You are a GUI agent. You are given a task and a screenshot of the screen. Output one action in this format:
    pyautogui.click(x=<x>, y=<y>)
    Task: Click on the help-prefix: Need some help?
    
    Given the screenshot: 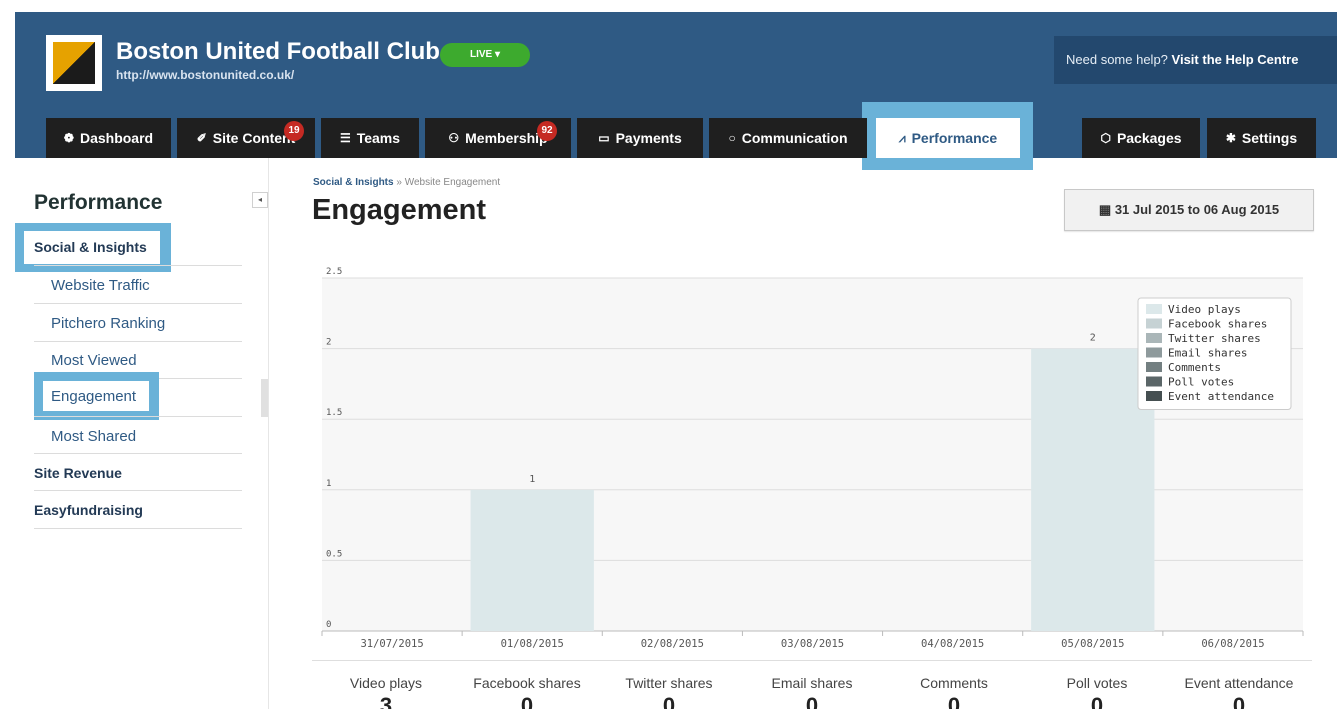 What is the action you would take?
    pyautogui.click(x=1117, y=59)
    